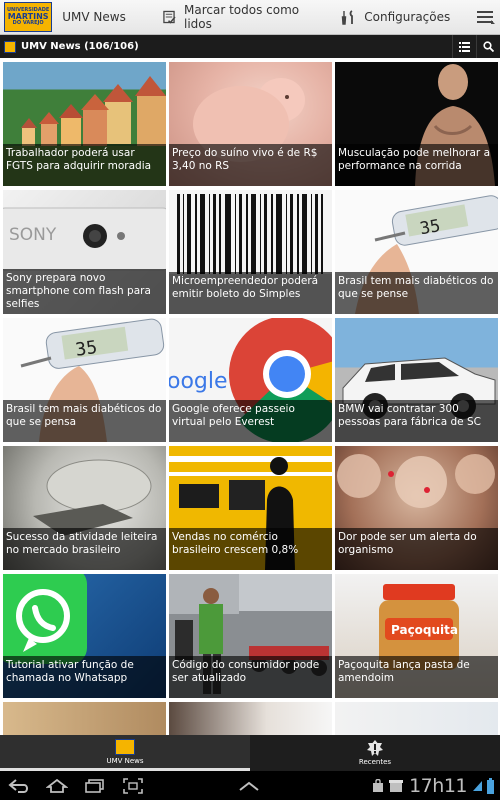 The image size is (500, 800). Describe the element at coordinates (125, 760) in the screenshot. I see `tab-label: UMV News` at that location.